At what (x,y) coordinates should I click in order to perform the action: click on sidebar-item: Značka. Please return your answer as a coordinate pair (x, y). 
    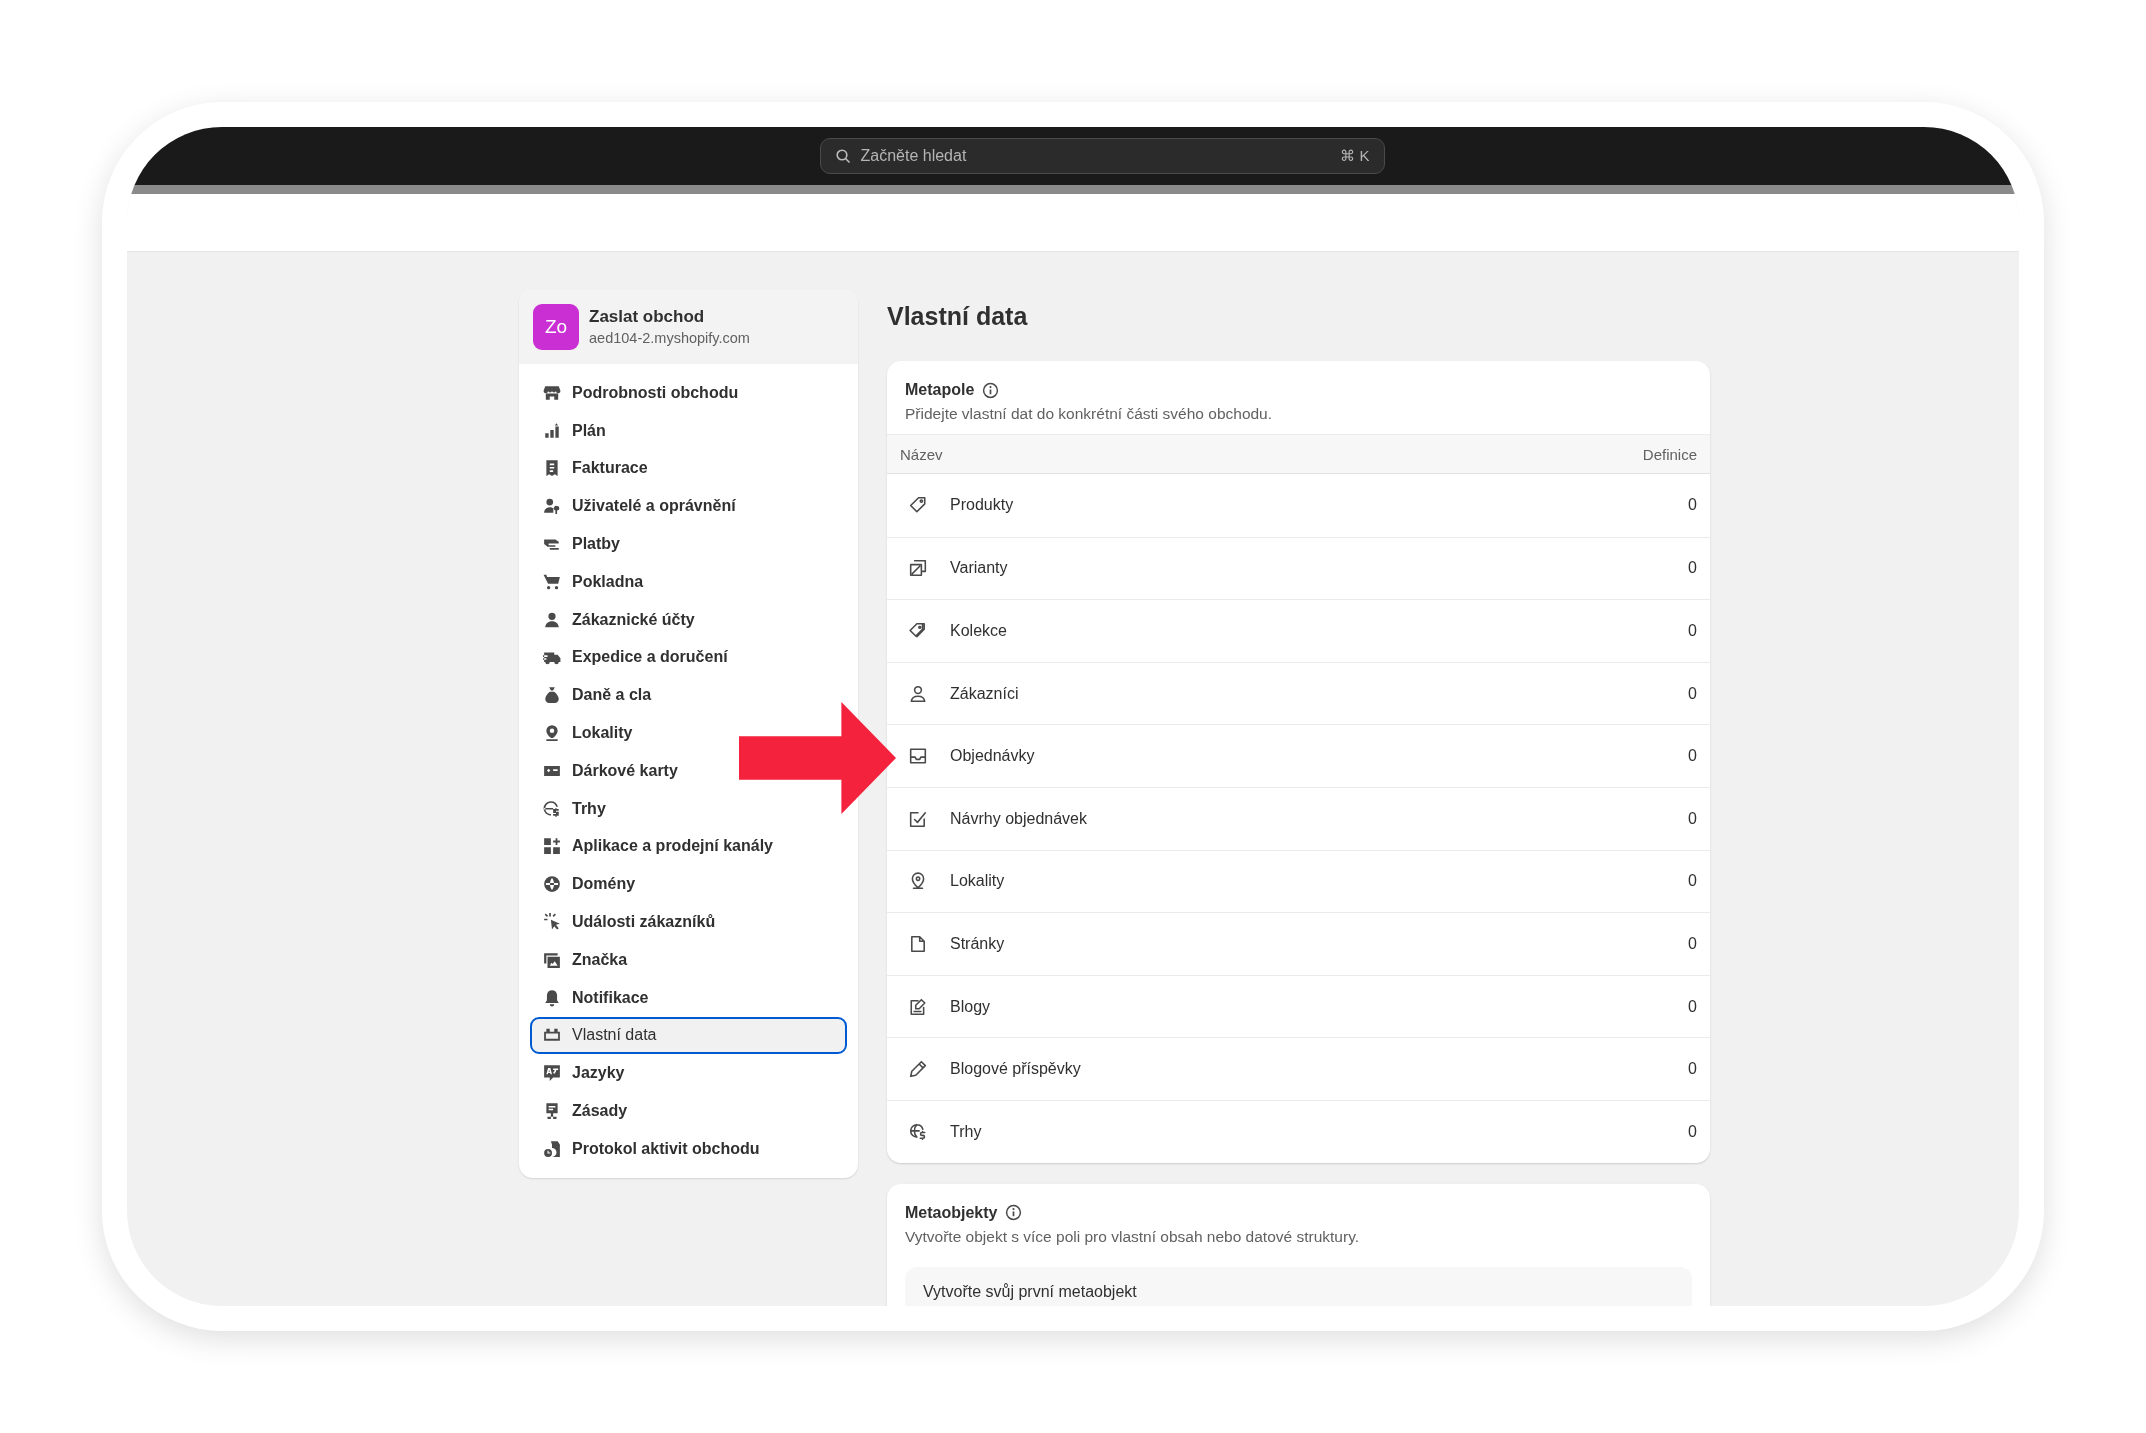
    Looking at the image, I should click on (586, 959).